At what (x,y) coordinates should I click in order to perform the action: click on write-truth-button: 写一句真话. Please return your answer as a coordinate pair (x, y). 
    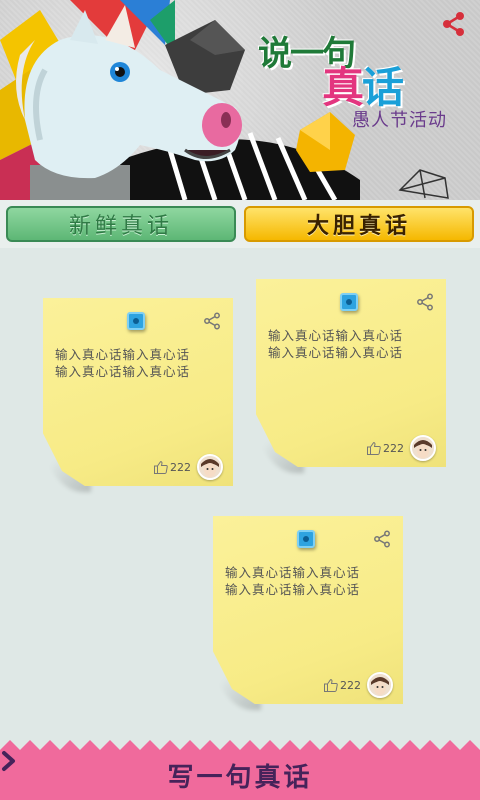
    Looking at the image, I should click on (240, 775).